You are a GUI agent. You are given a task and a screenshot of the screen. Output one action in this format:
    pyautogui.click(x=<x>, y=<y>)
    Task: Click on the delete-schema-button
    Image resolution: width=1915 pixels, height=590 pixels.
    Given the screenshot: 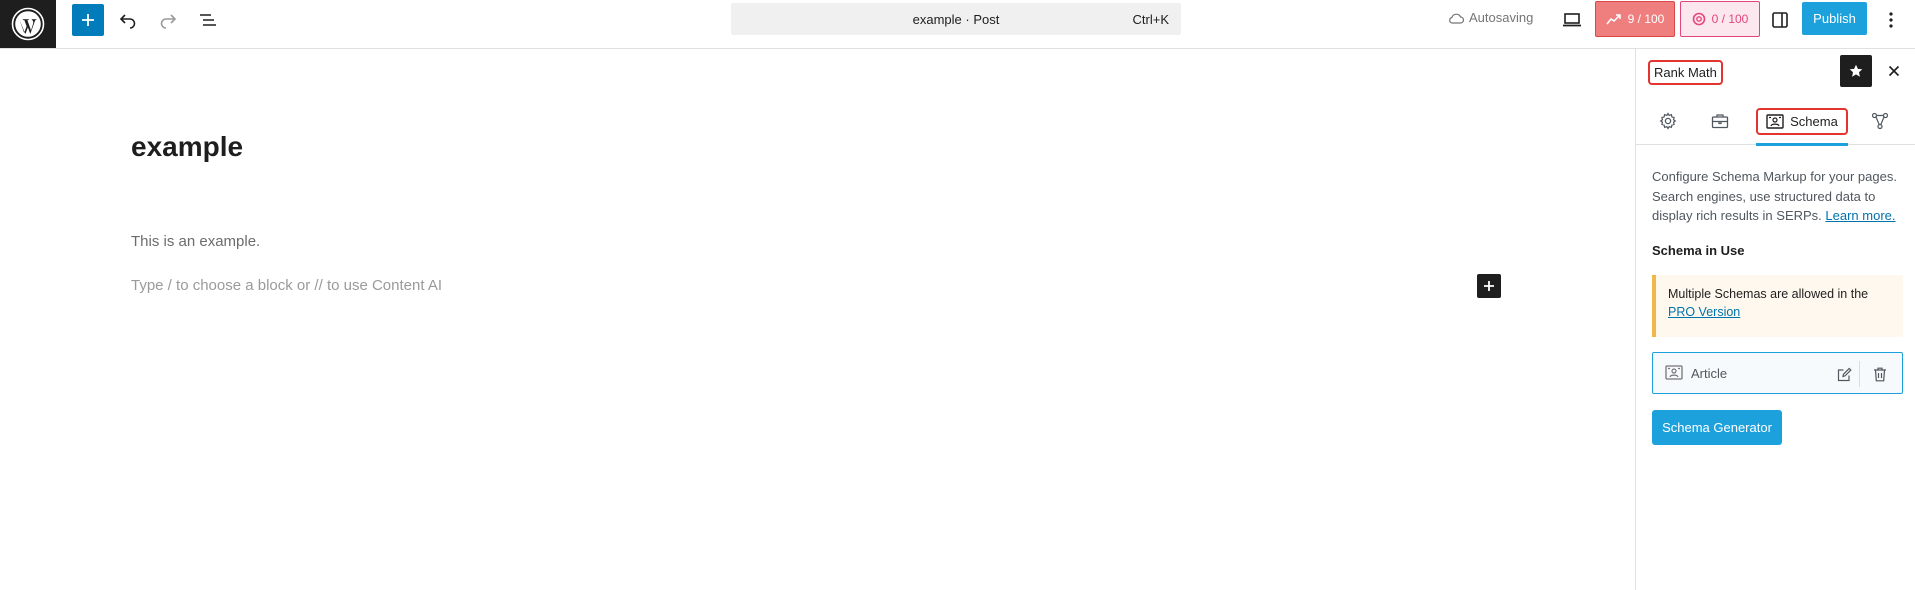 What is the action you would take?
    pyautogui.click(x=1880, y=374)
    